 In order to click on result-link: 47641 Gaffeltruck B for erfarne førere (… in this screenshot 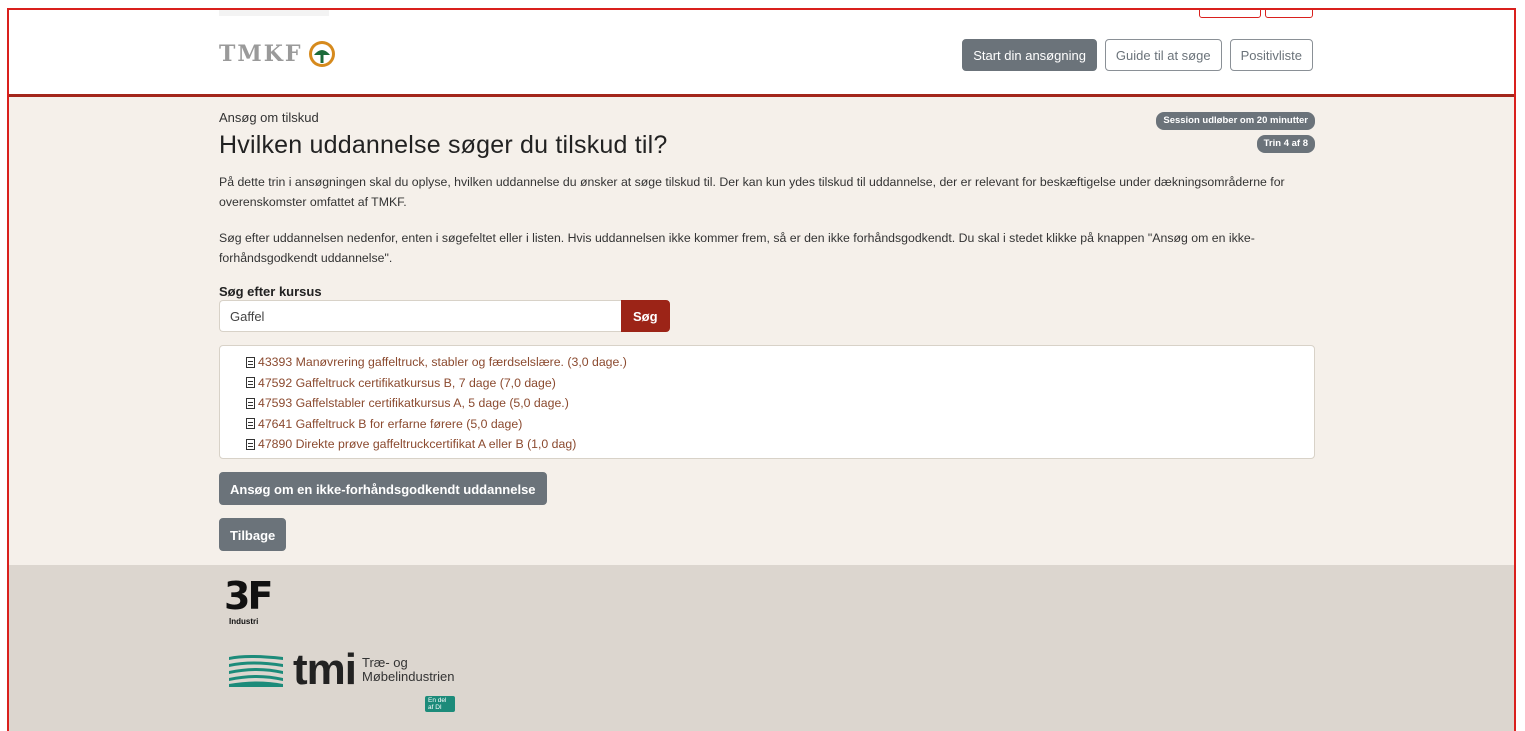, I will do `click(390, 424)`.